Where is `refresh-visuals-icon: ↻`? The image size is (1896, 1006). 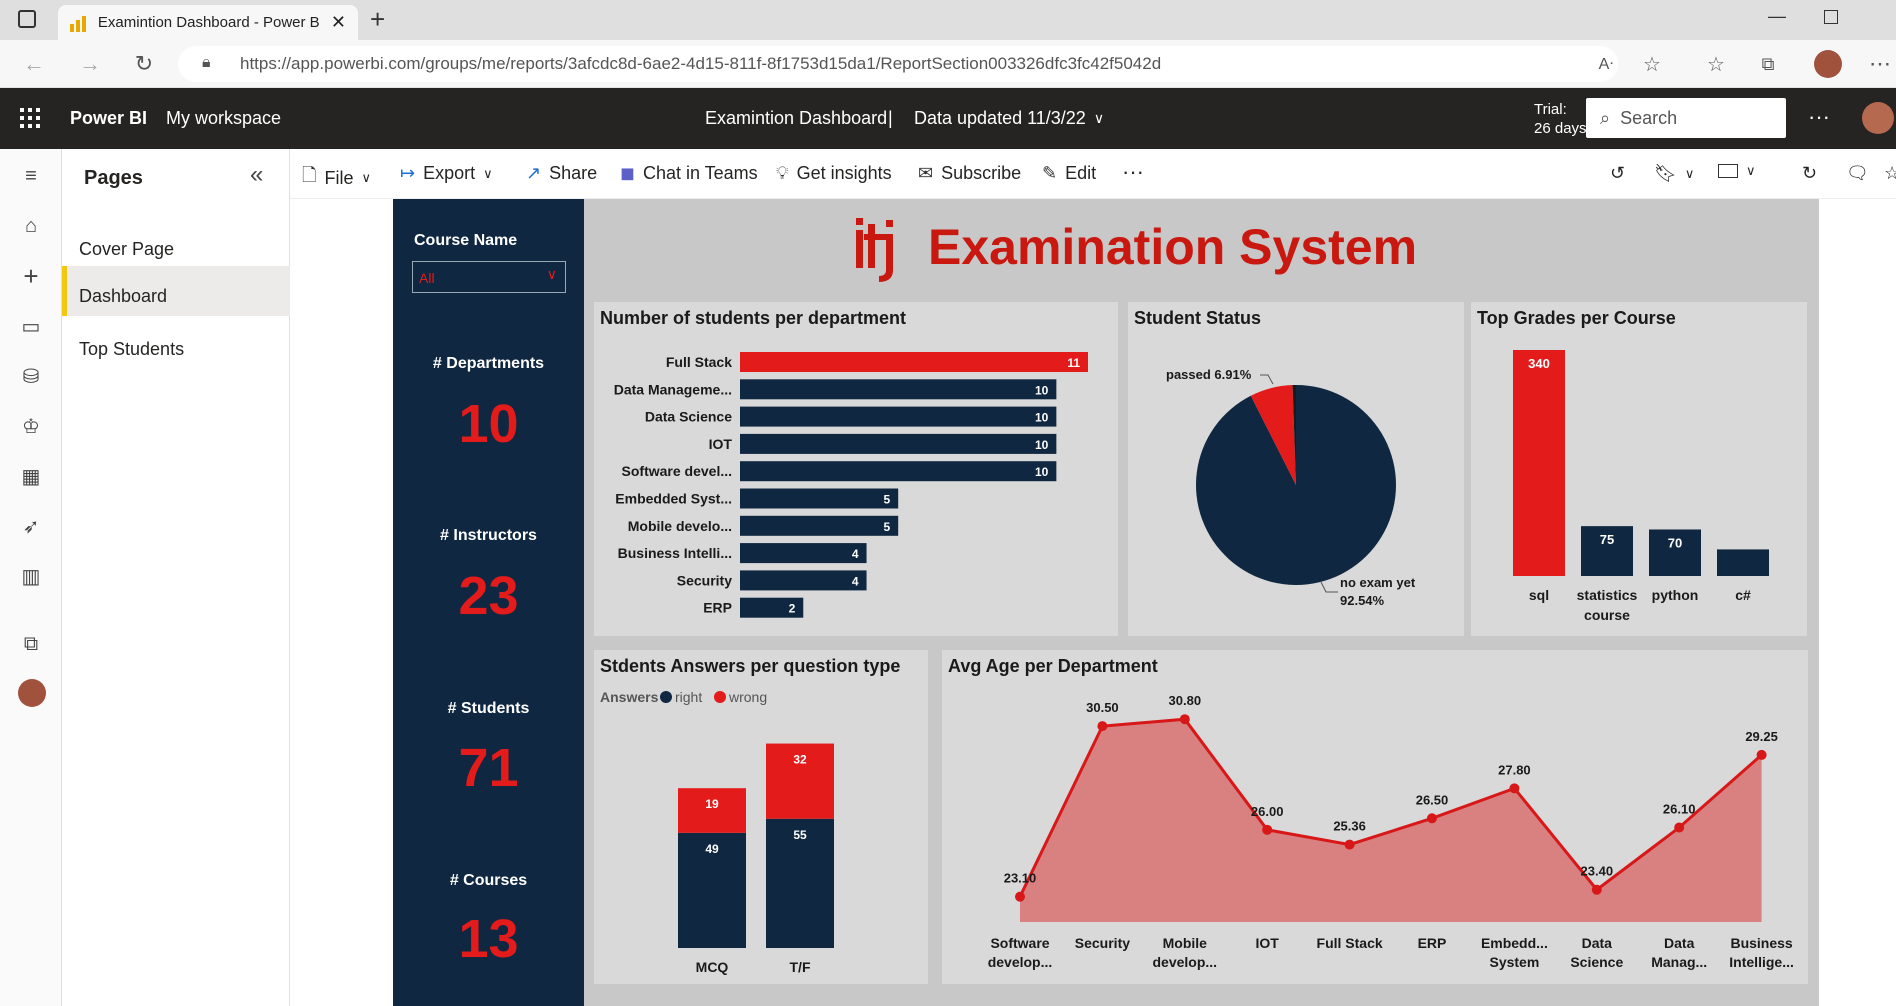
refresh-visuals-icon: ↻ is located at coordinates (1809, 173).